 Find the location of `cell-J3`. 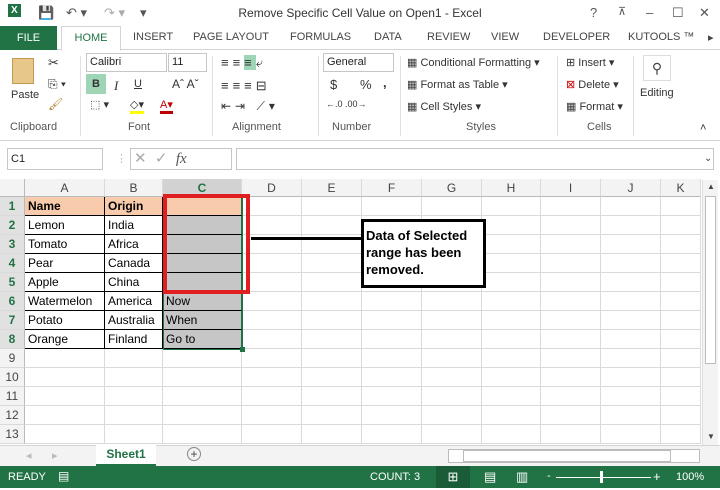

cell-J3 is located at coordinates (631, 244).